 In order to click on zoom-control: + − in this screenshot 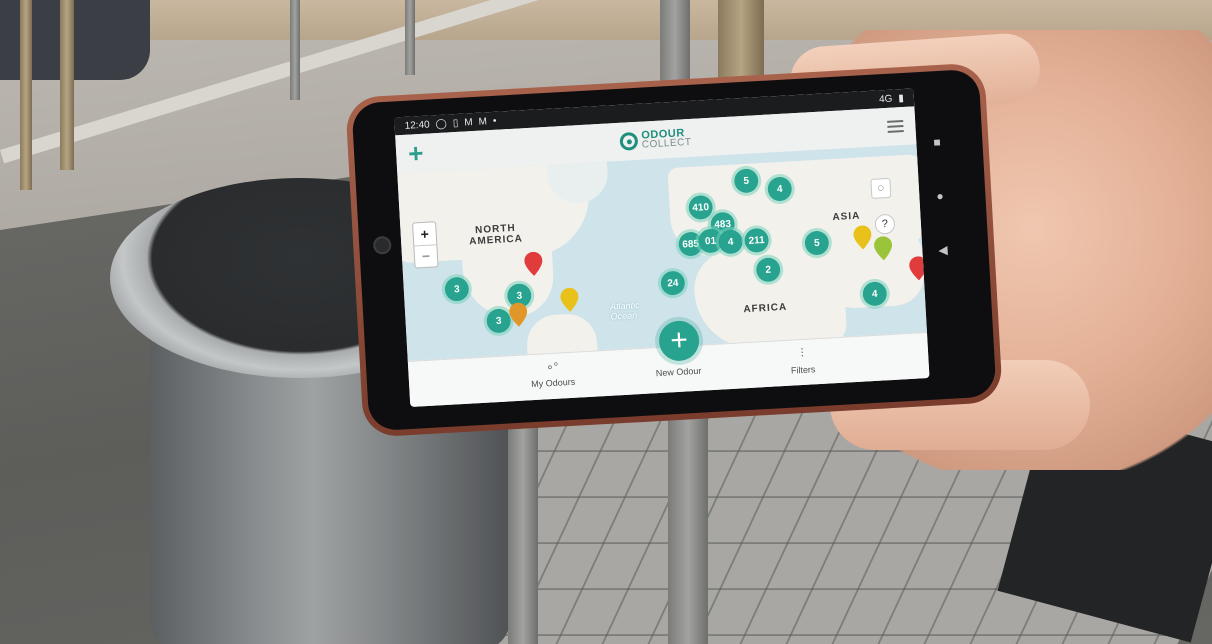, I will do `click(425, 245)`.